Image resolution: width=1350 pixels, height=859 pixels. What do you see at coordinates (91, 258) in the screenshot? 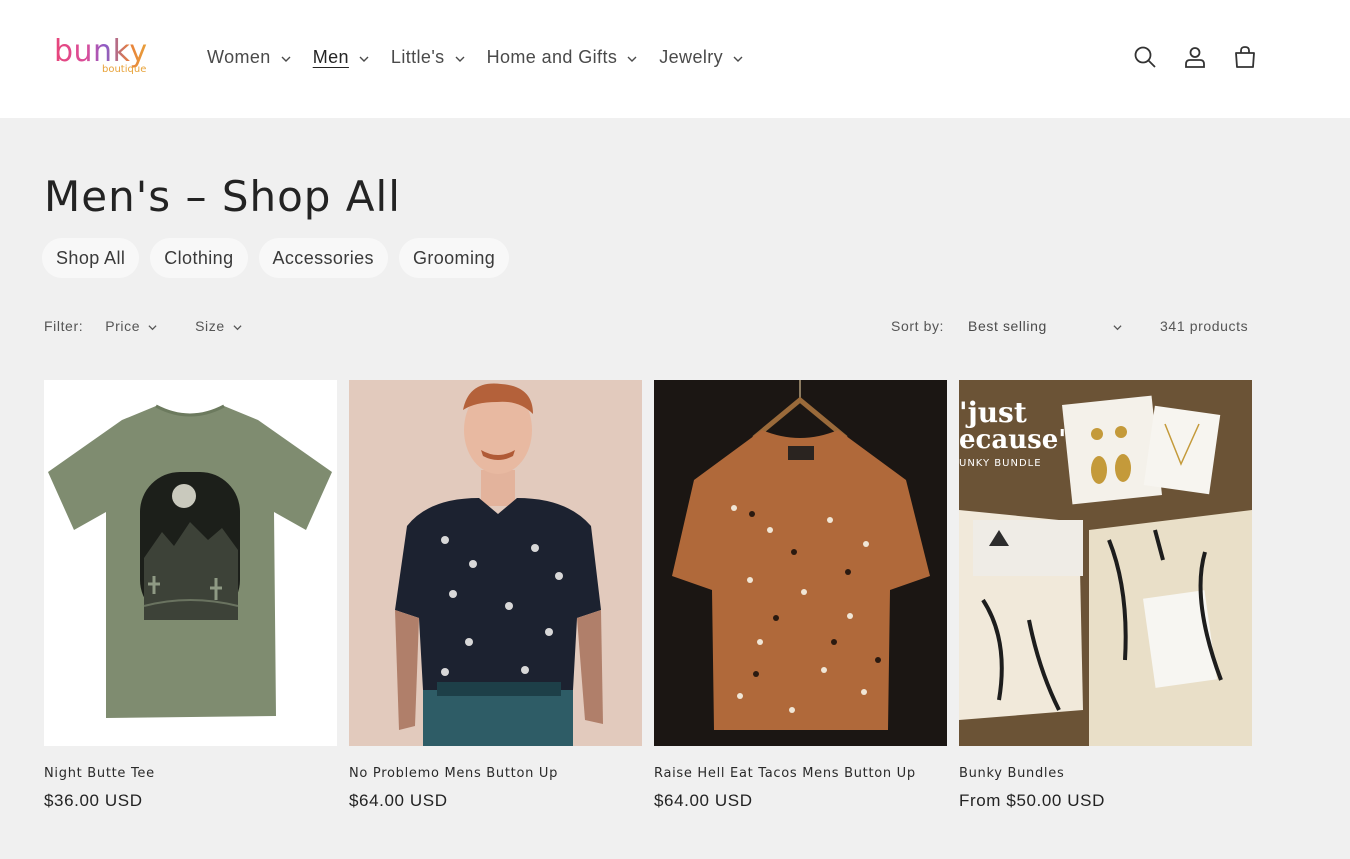
I see `pill-shop-all: Shop All` at bounding box center [91, 258].